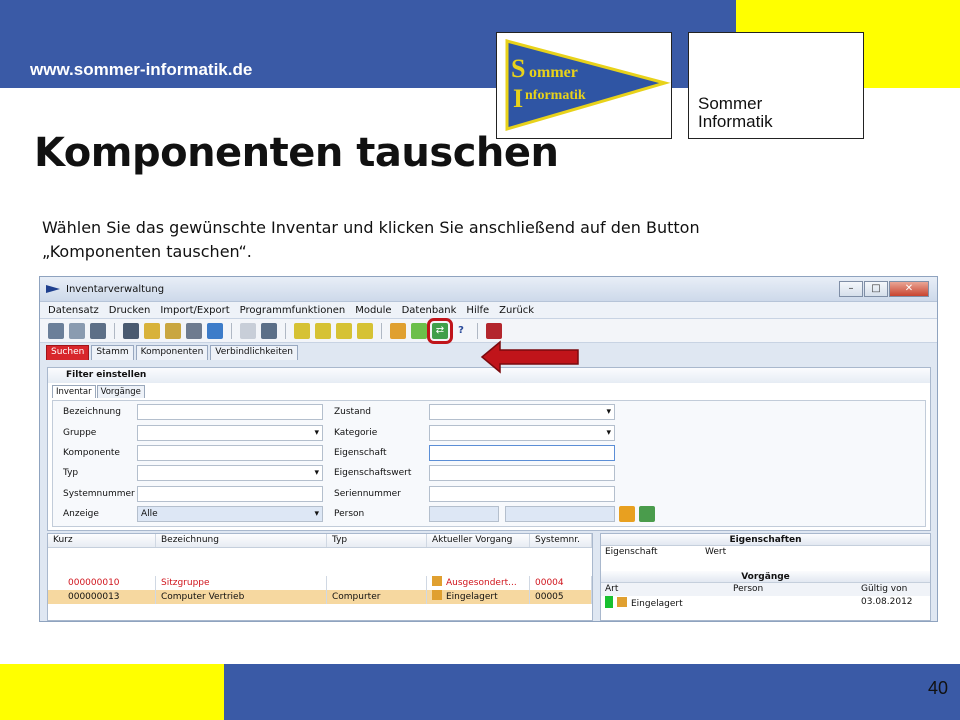 This screenshot has height=720, width=960. I want to click on previous-record-icon, so click(323, 330).